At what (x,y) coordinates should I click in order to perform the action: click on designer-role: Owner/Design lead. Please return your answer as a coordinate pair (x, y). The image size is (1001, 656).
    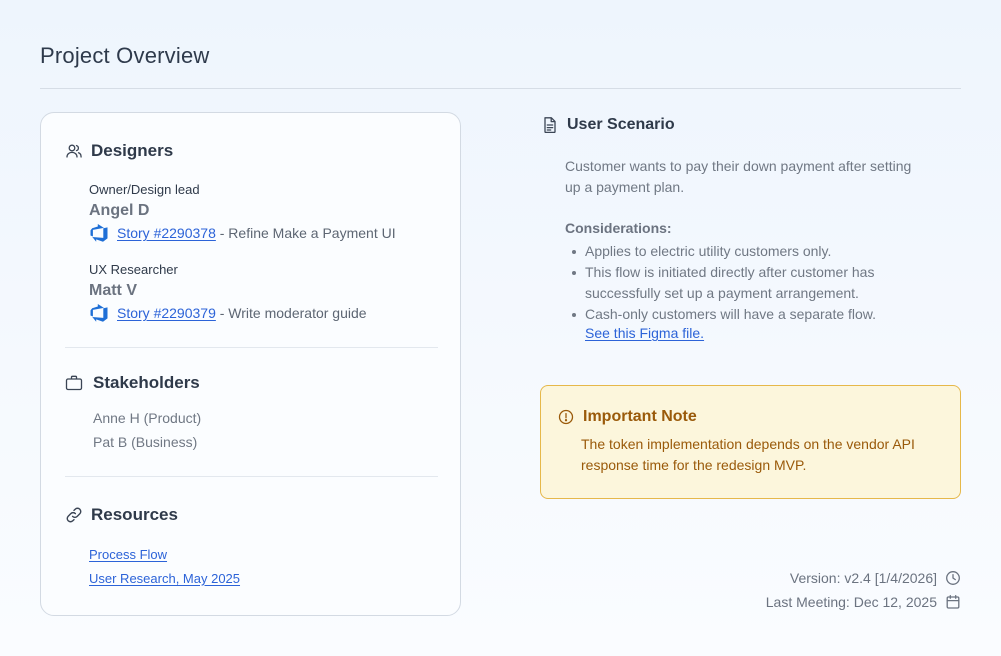
    Looking at the image, I should click on (144, 189).